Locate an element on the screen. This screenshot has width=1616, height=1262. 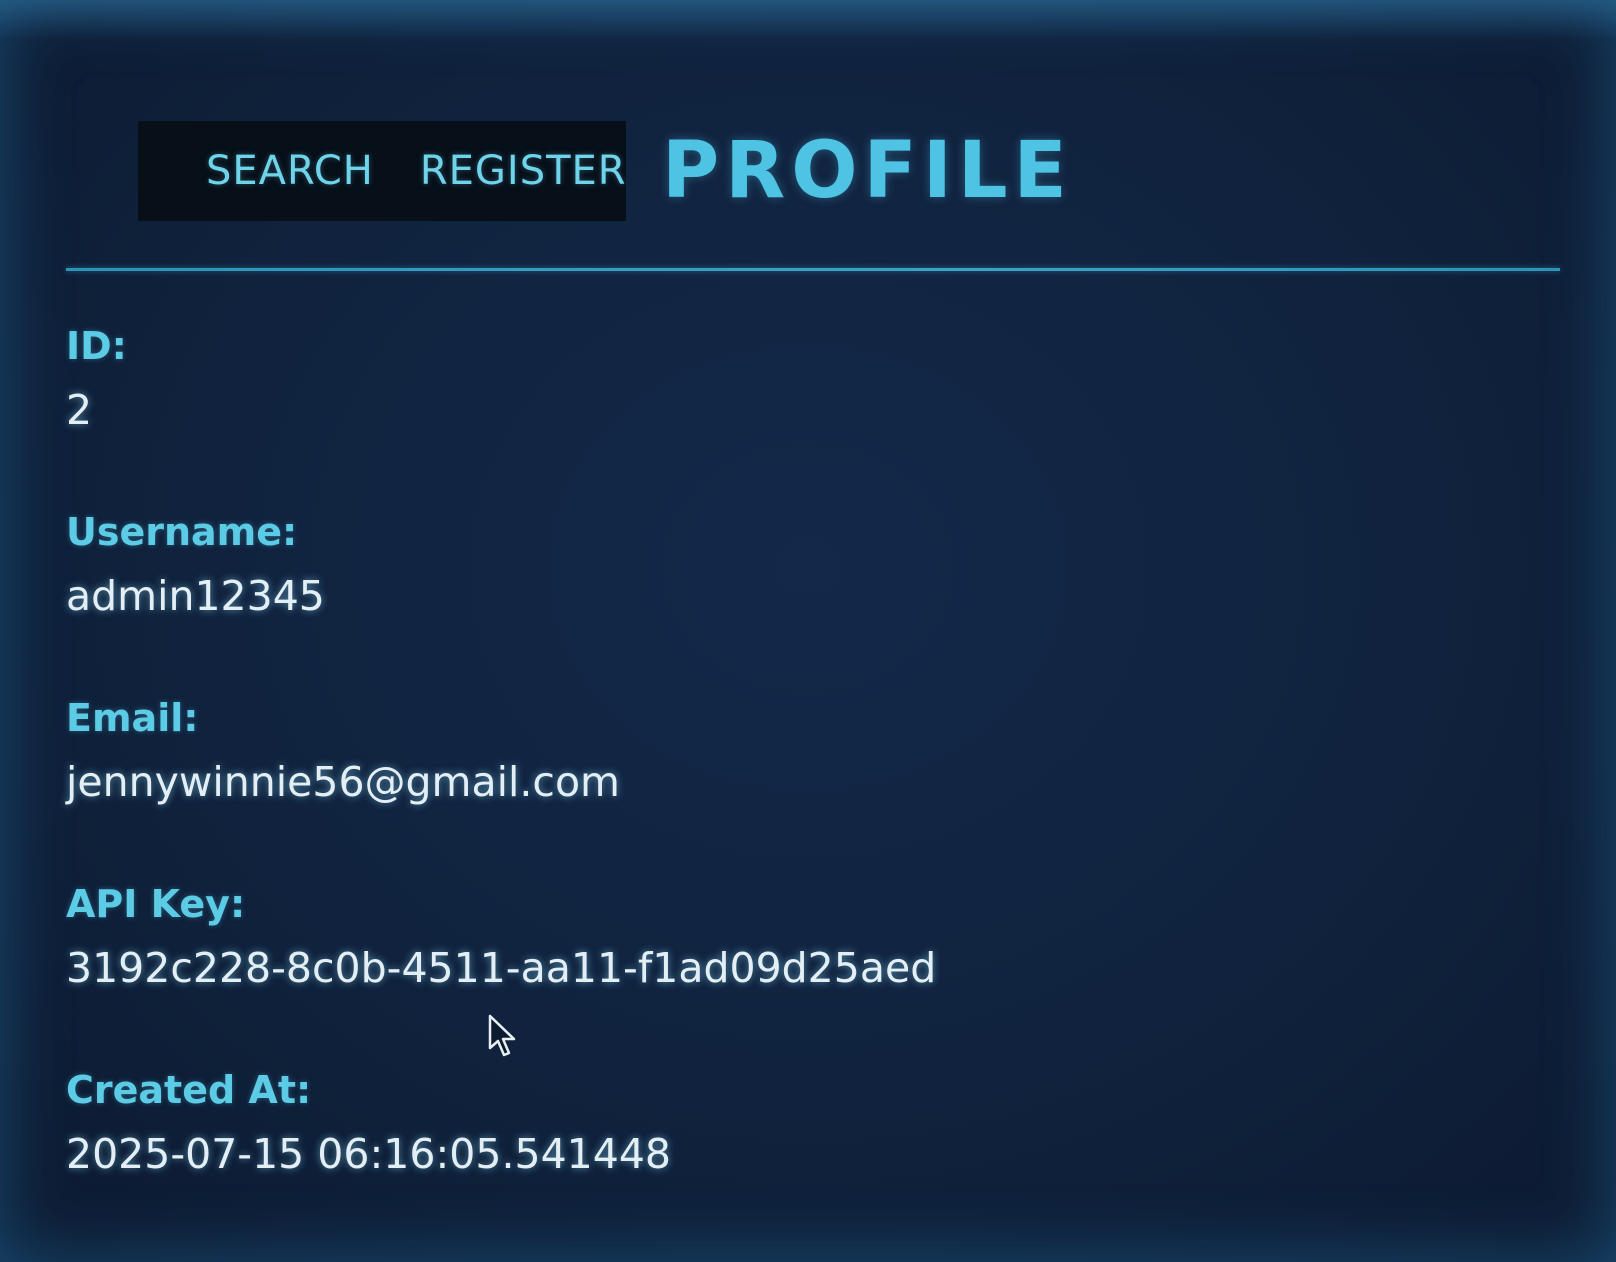
field-label: Username: is located at coordinates (182, 532).